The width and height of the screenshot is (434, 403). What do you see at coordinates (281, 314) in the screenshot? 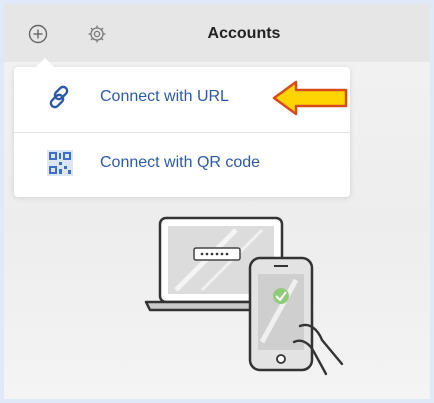
I see `phone-icon` at bounding box center [281, 314].